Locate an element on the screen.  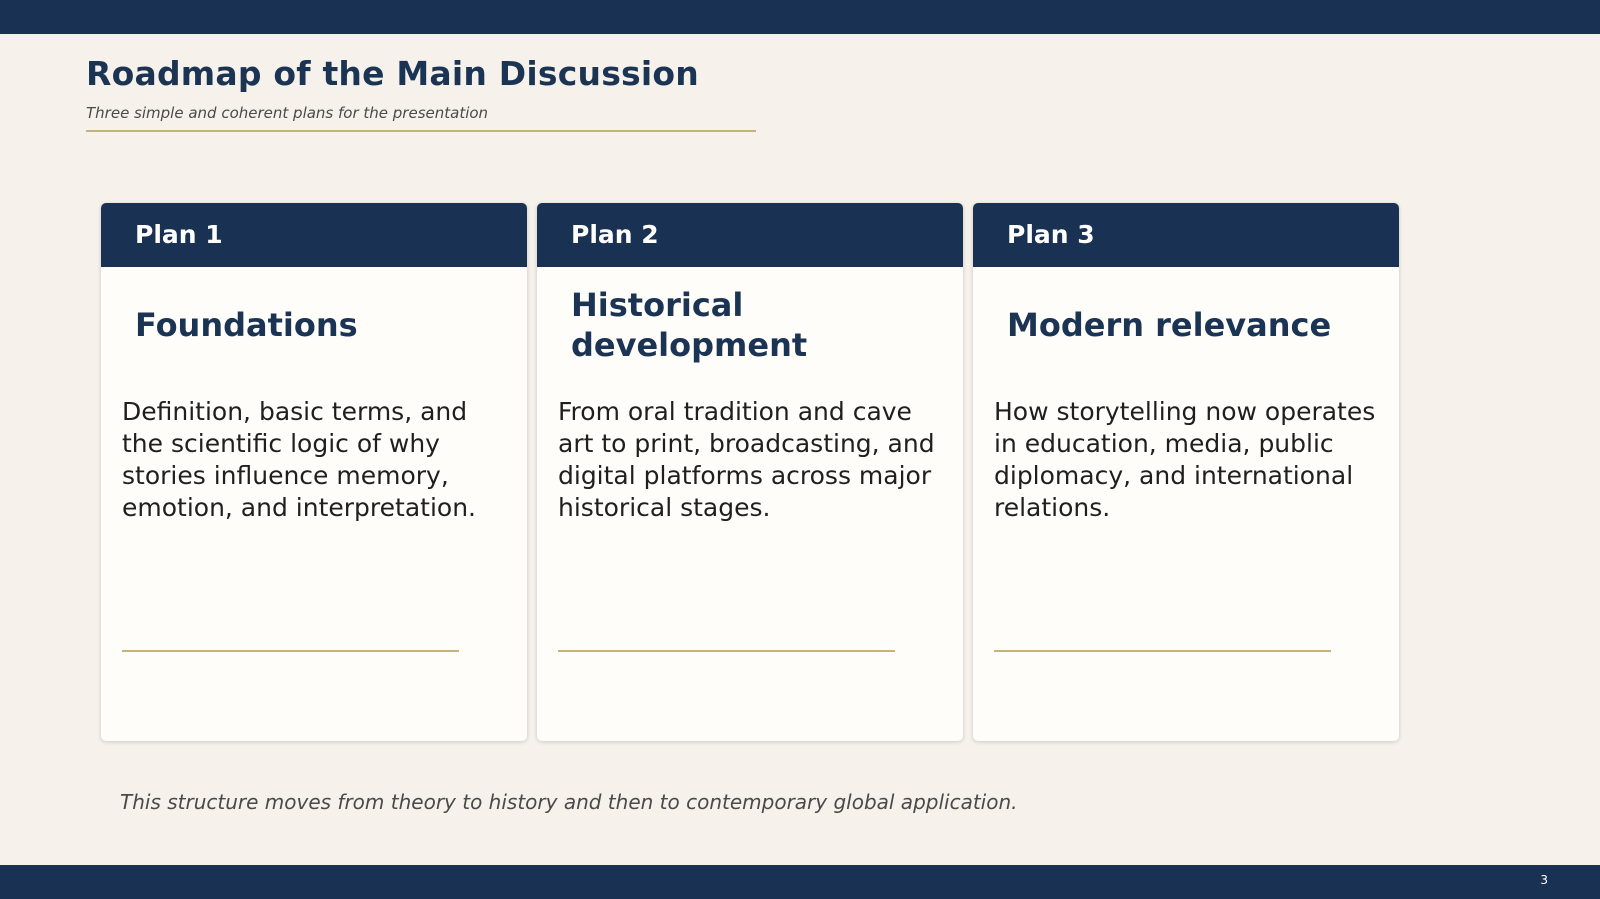
plan-card-heading: Foundations is located at coordinates (320, 325).